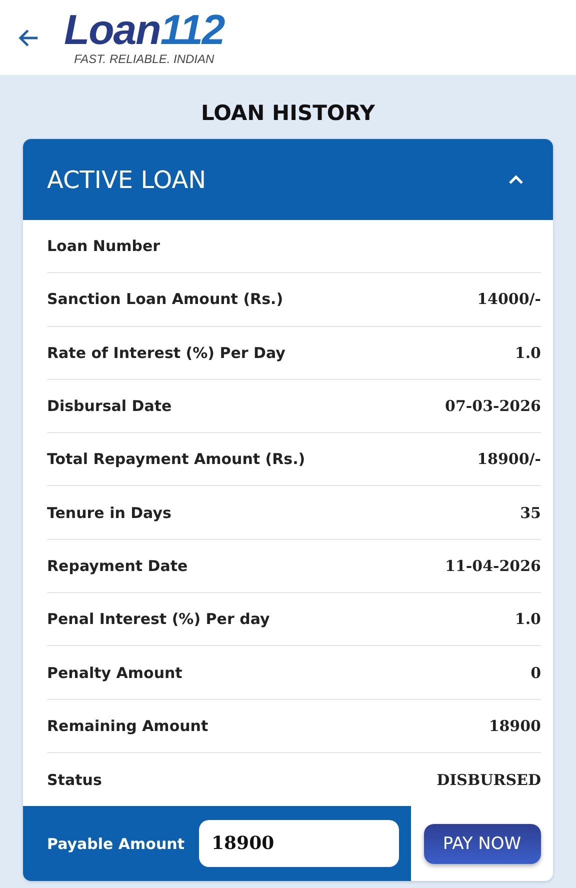  I want to click on row-value: 11-04-2026, so click(493, 565).